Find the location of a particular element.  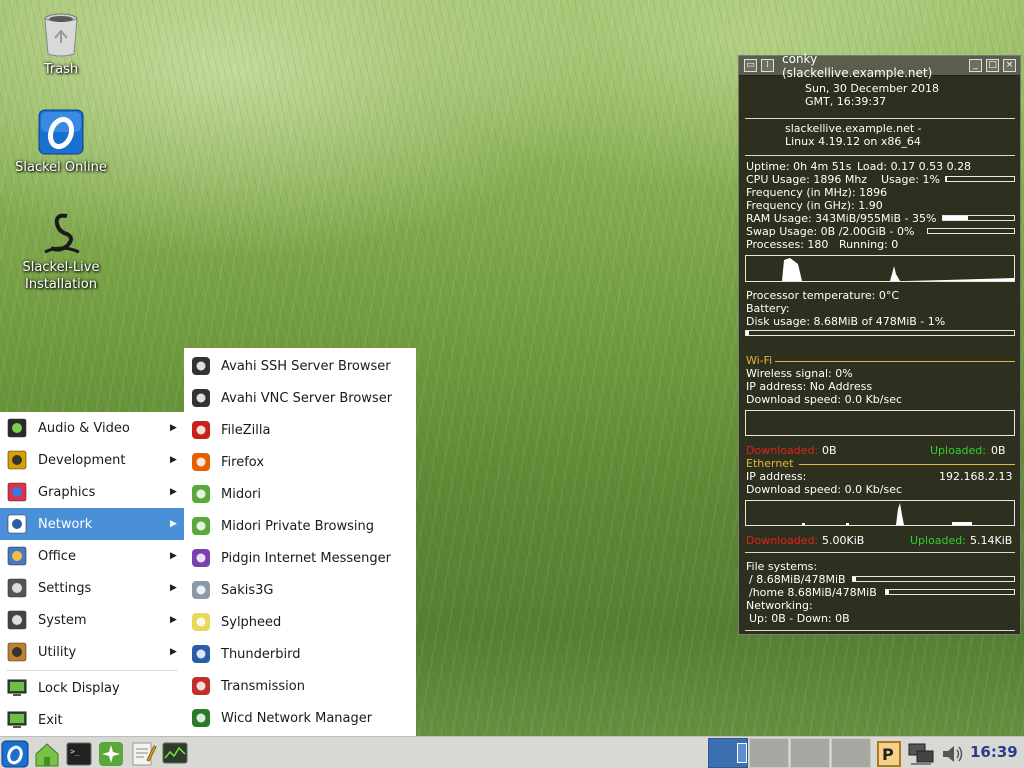

menu-category-development: Development ▶ is located at coordinates (92, 460).